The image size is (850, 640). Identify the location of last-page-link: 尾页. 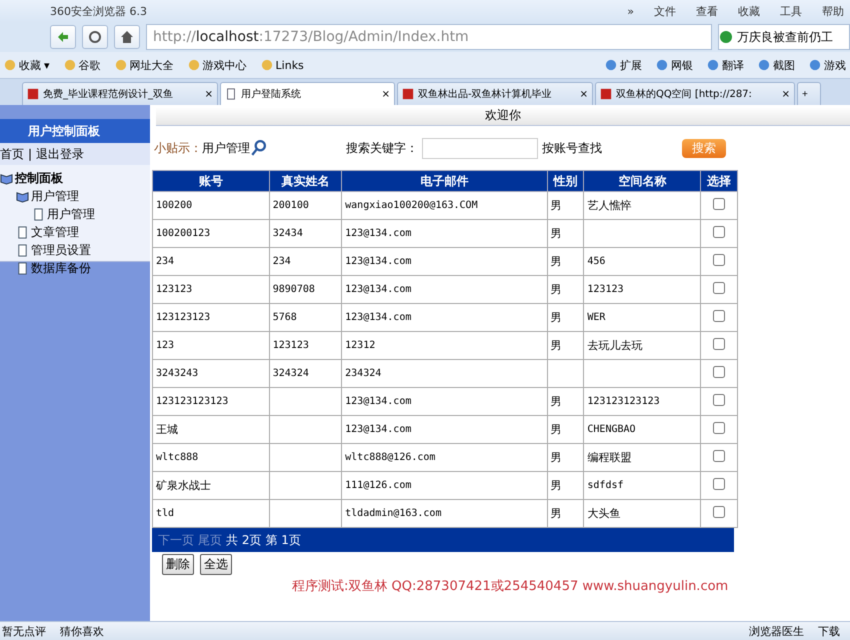
(210, 540).